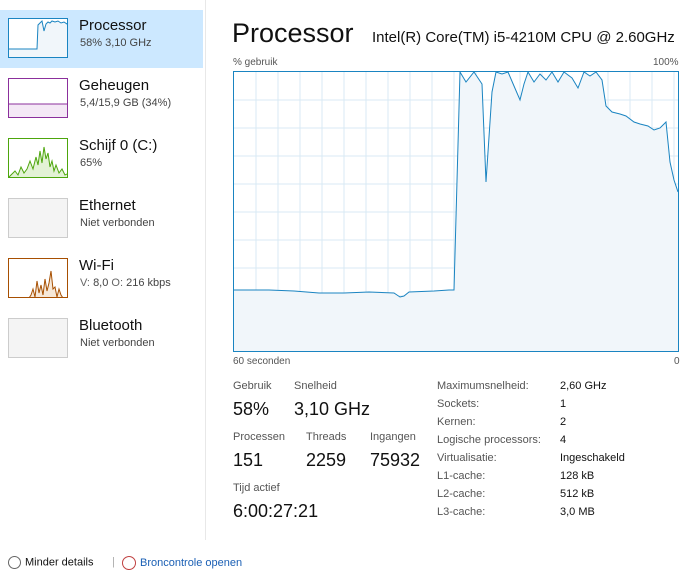  Describe the element at coordinates (458, 404) in the screenshot. I see `spec-label: Sockets:` at that location.